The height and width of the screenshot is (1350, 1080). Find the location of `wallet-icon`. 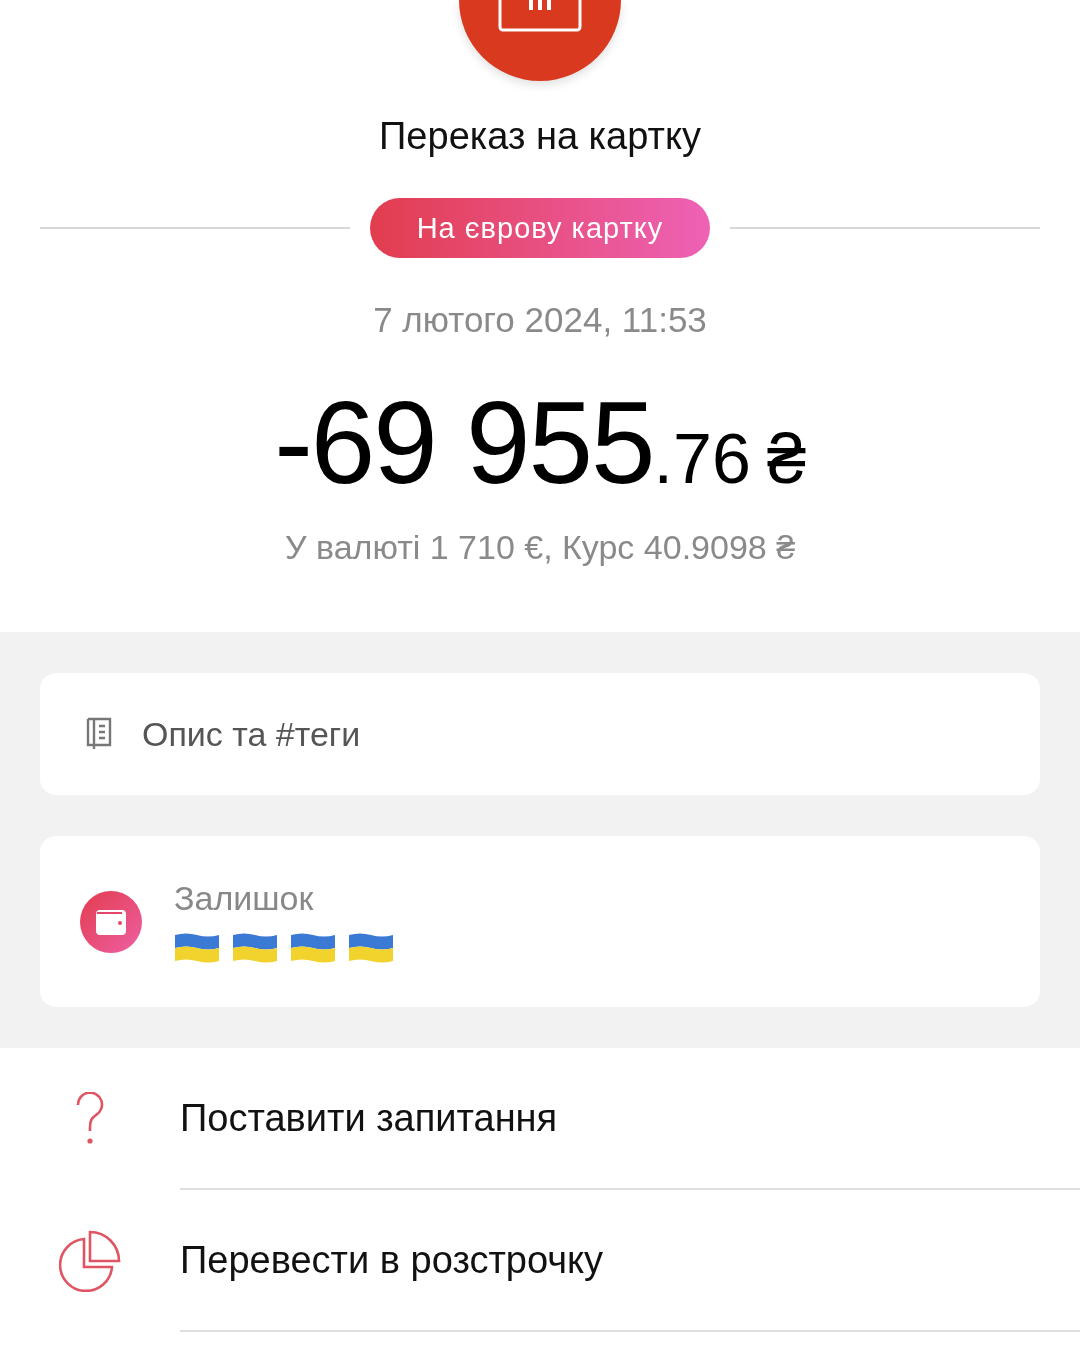

wallet-icon is located at coordinates (111, 921).